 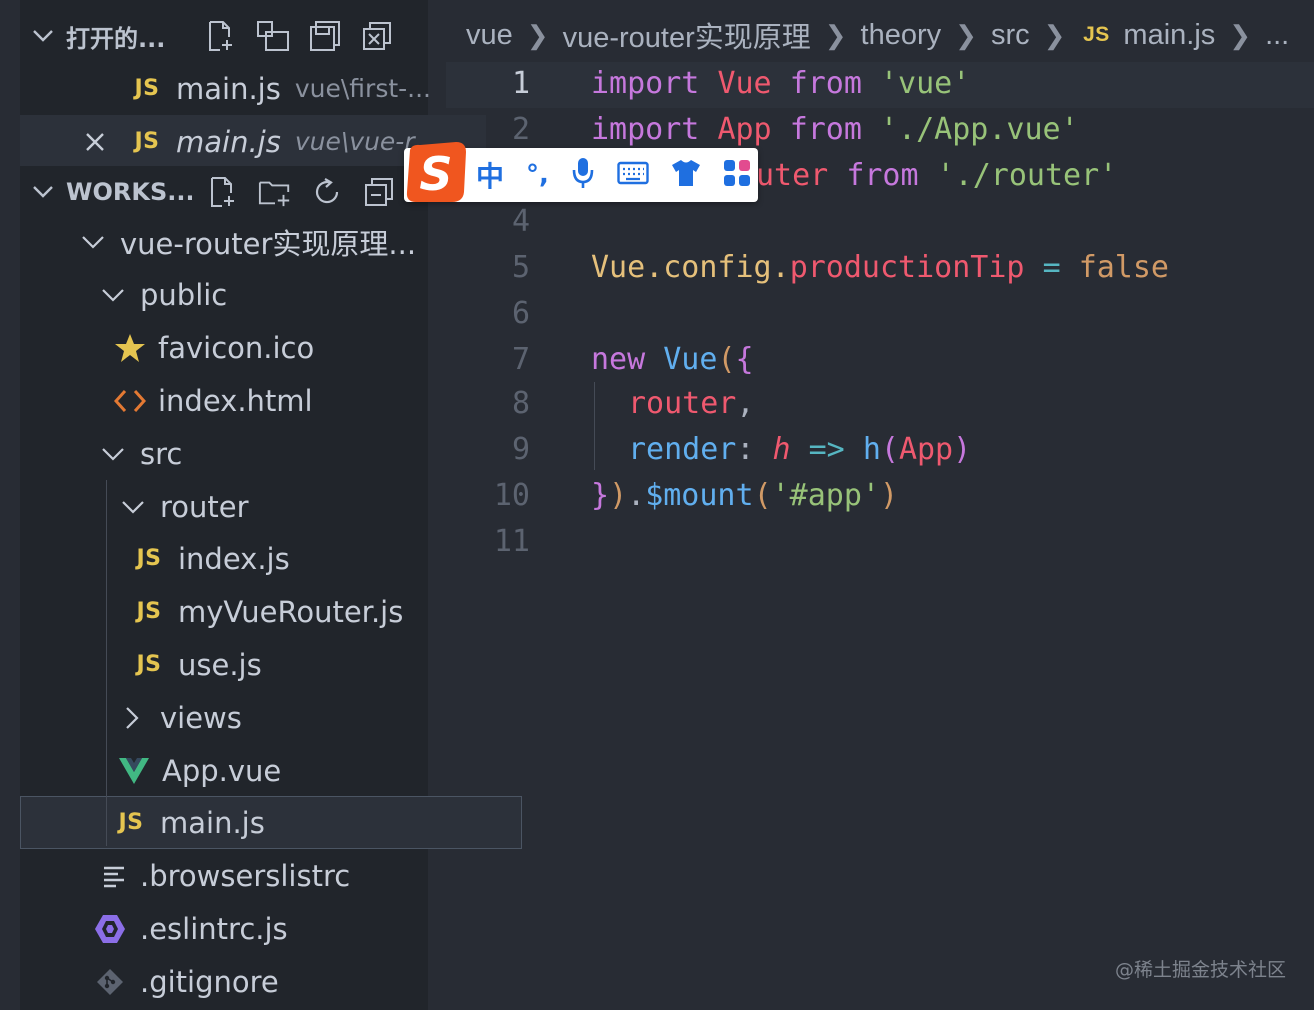 I want to click on code-token: App, so click(x=926, y=449).